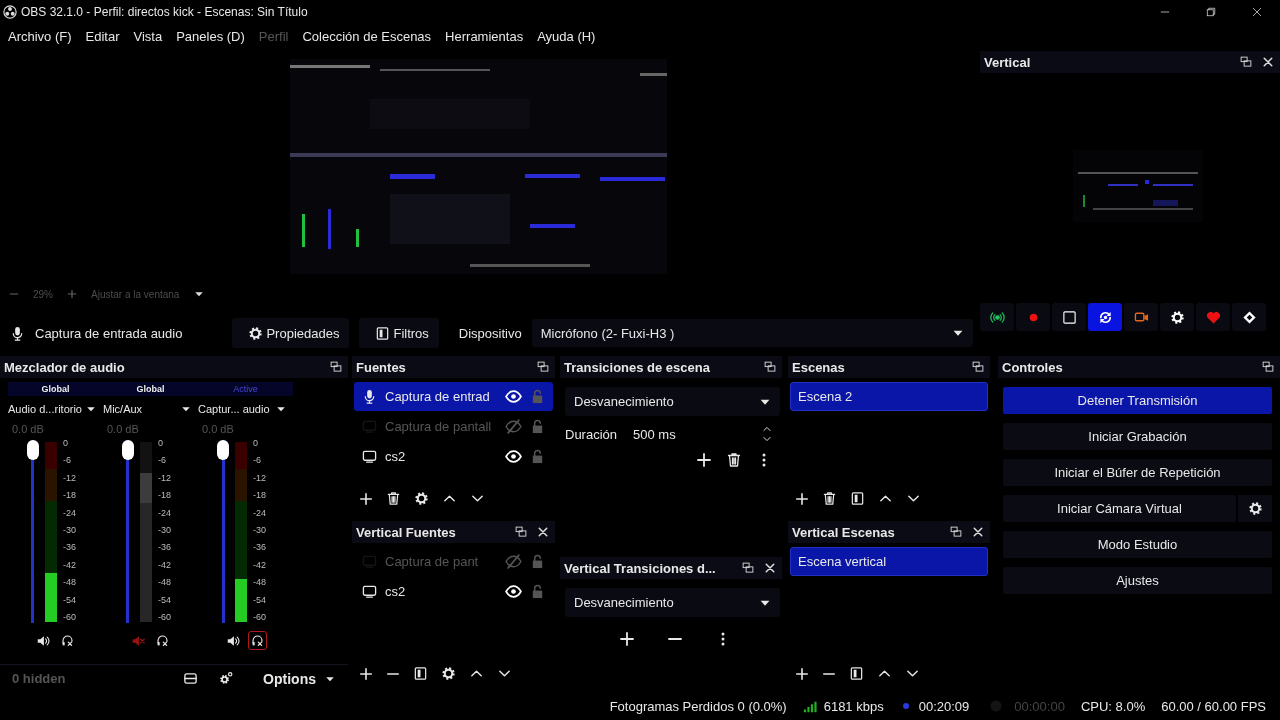 The height and width of the screenshot is (720, 1280). I want to click on scale-label: -48, so click(69, 582).